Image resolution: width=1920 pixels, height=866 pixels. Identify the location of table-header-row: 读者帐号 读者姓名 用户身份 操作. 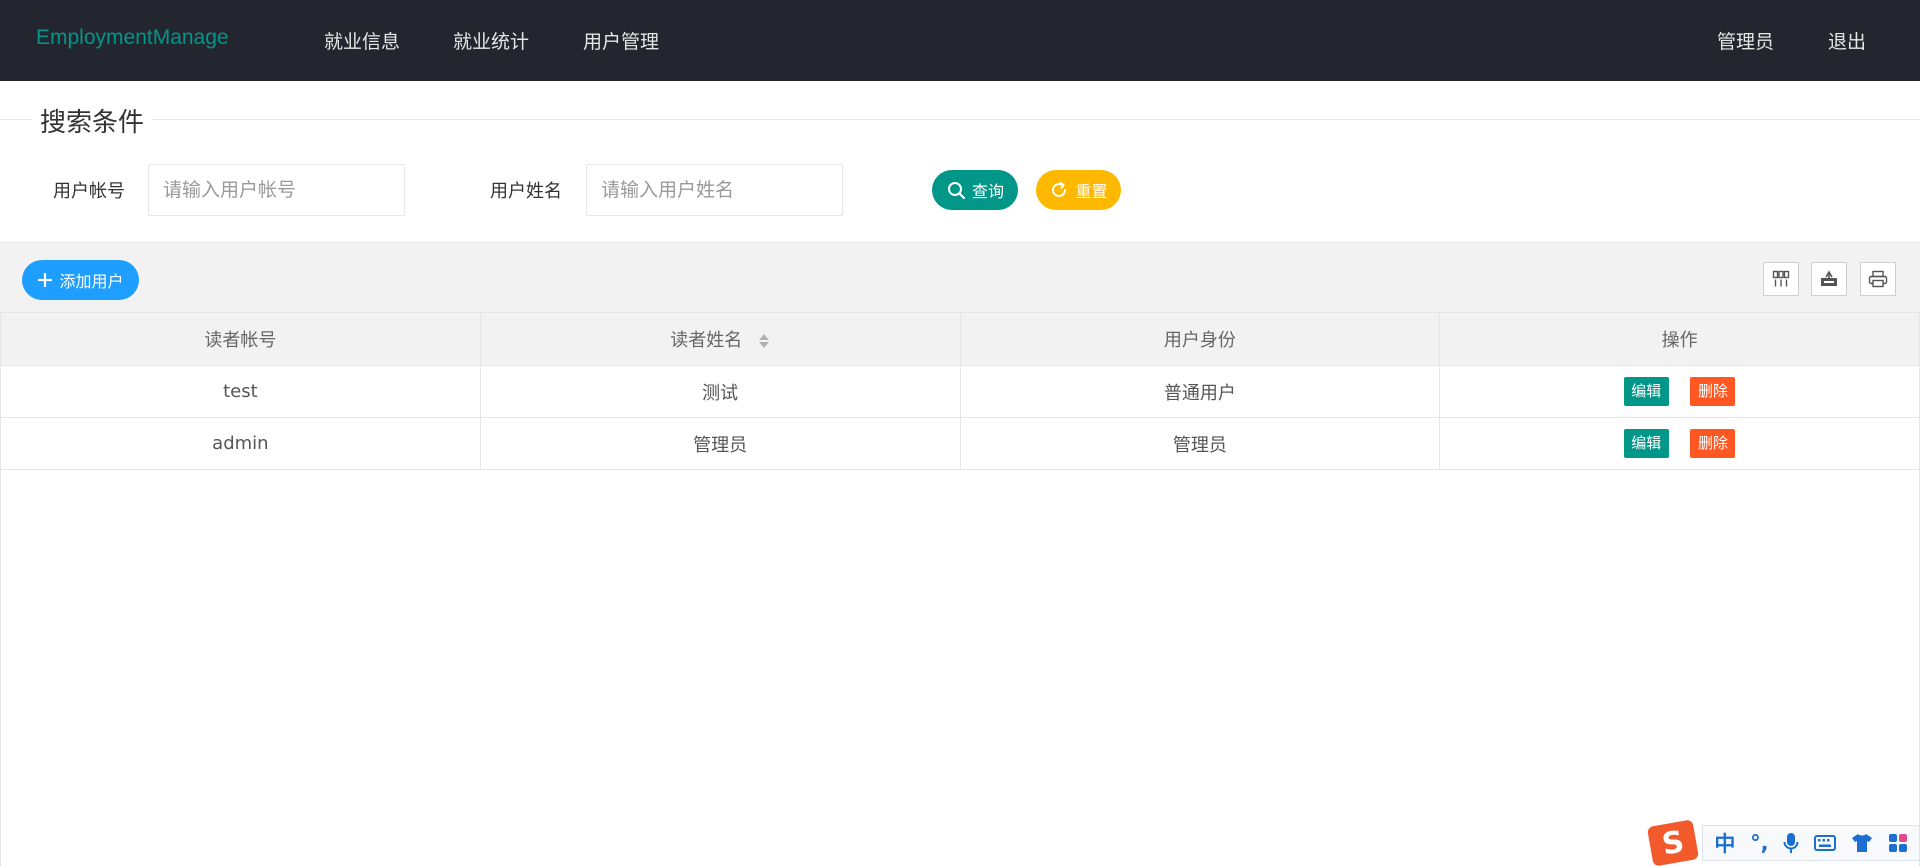
(960, 339).